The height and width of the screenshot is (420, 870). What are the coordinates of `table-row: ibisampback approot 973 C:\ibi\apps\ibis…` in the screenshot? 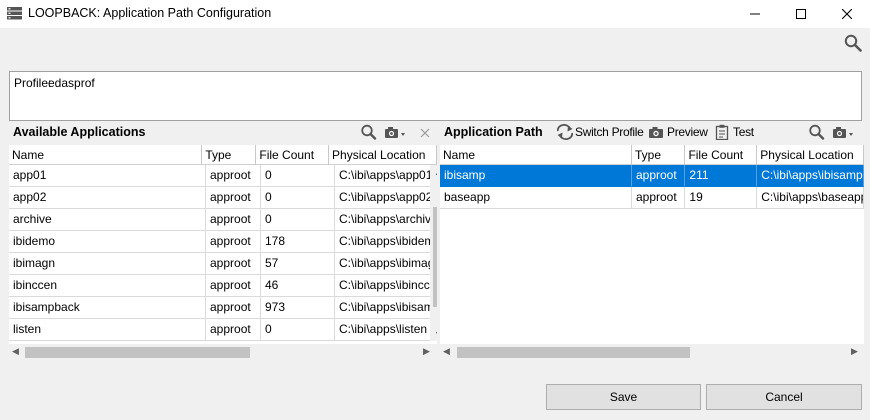 It's located at (223, 308).